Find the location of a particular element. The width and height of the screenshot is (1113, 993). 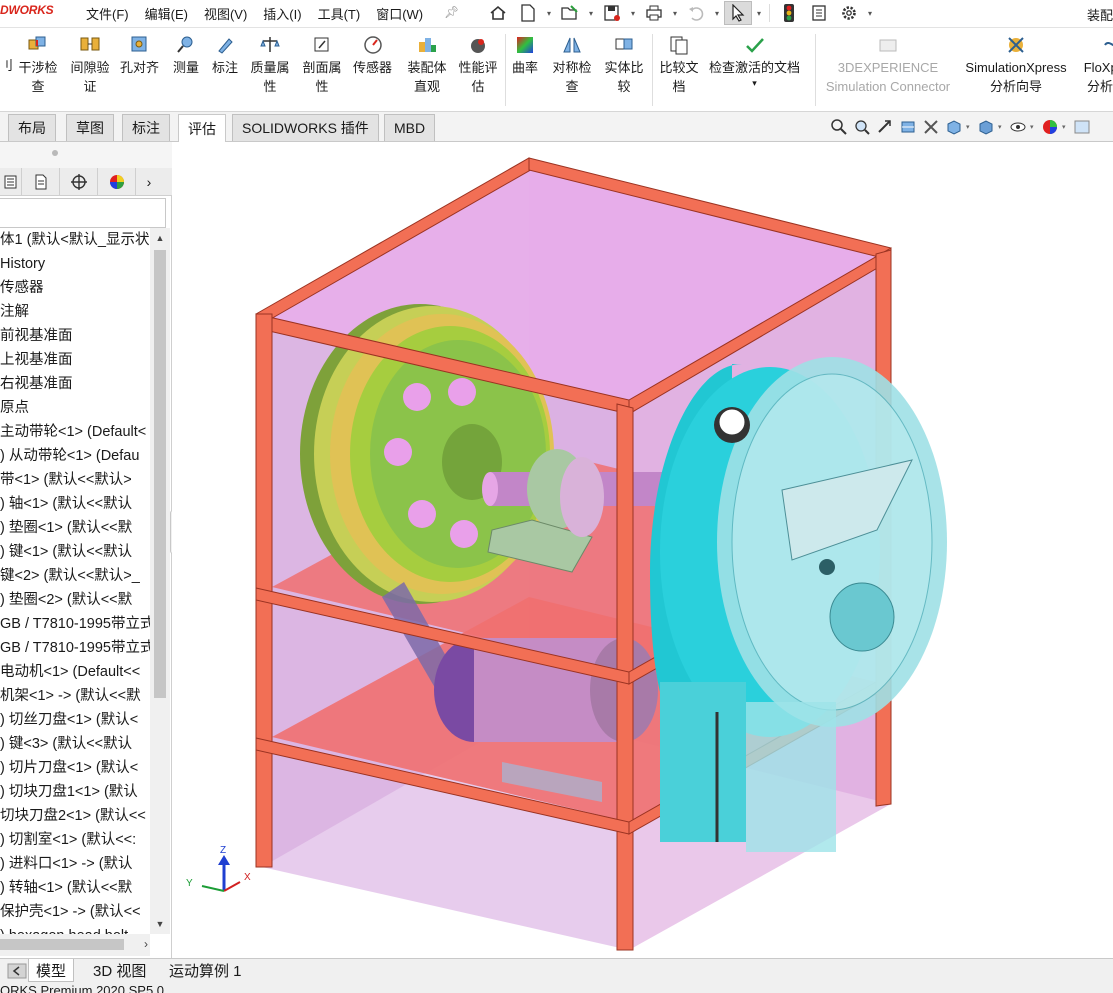

tree-item: 机架<1> -> (默认<<默 is located at coordinates (75, 696).